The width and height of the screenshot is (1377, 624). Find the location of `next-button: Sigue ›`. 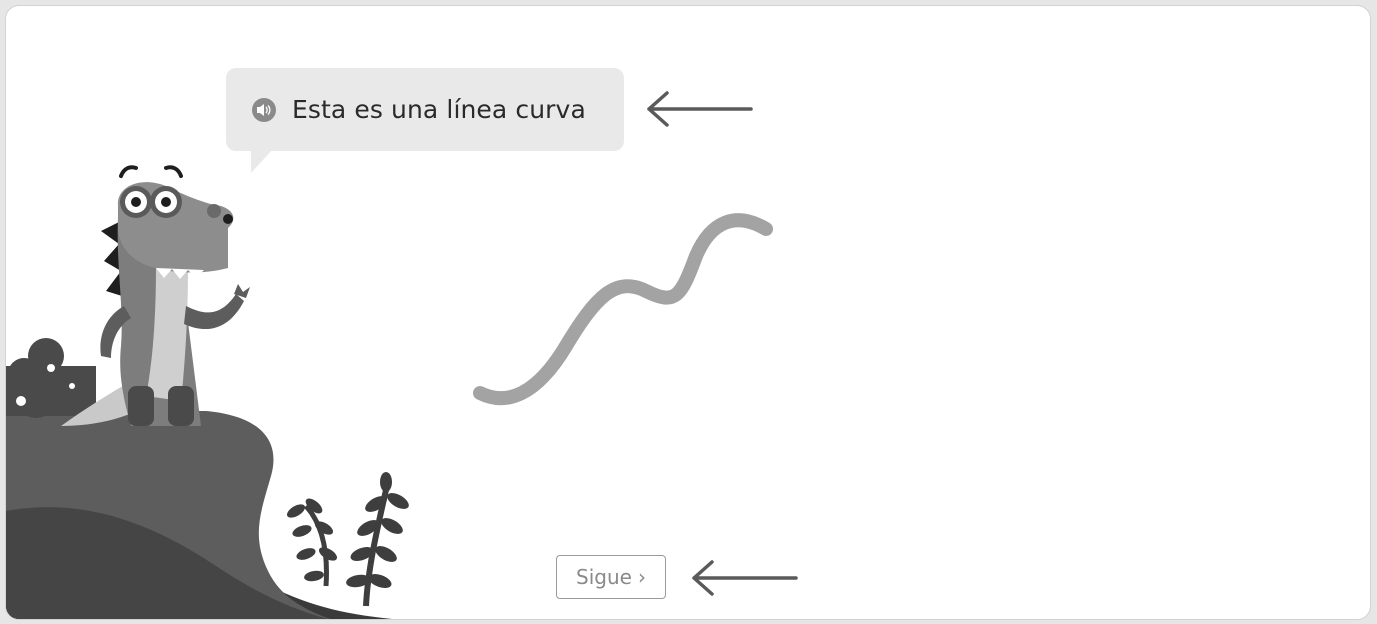

next-button: Sigue › is located at coordinates (611, 577).